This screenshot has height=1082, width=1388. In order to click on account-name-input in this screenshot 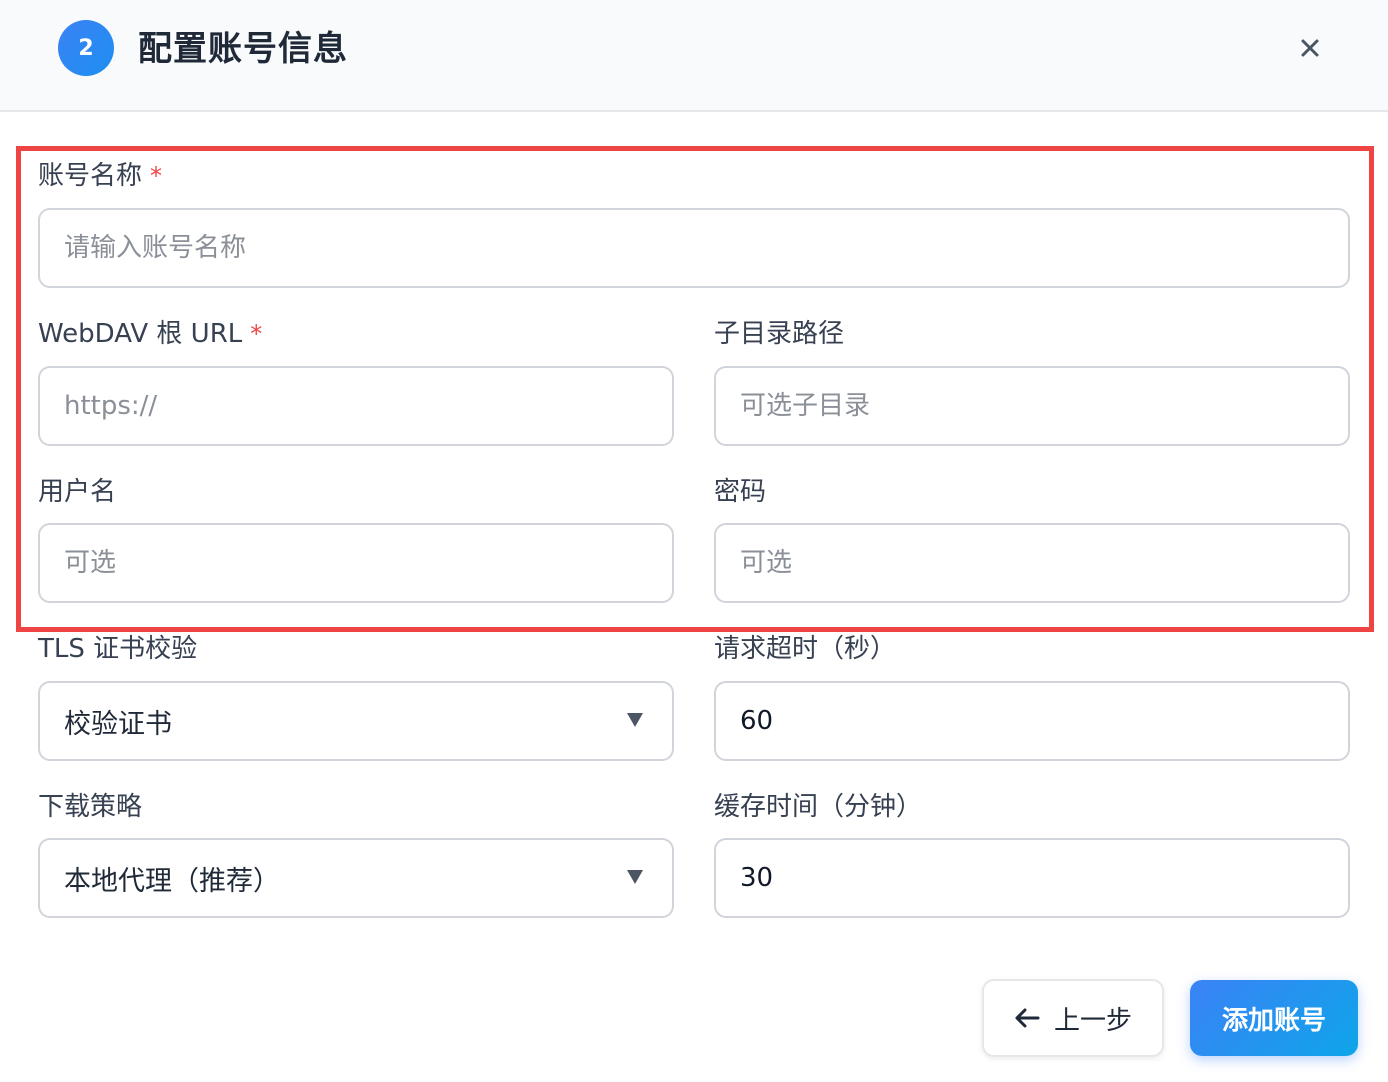, I will do `click(694, 248)`.